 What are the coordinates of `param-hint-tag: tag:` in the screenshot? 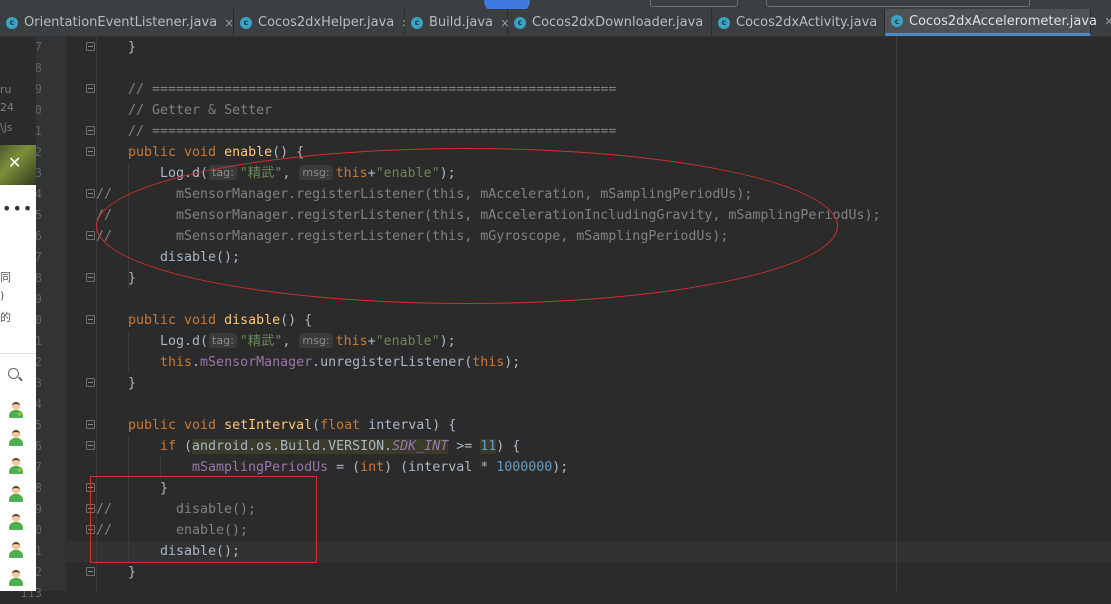 It's located at (223, 340).